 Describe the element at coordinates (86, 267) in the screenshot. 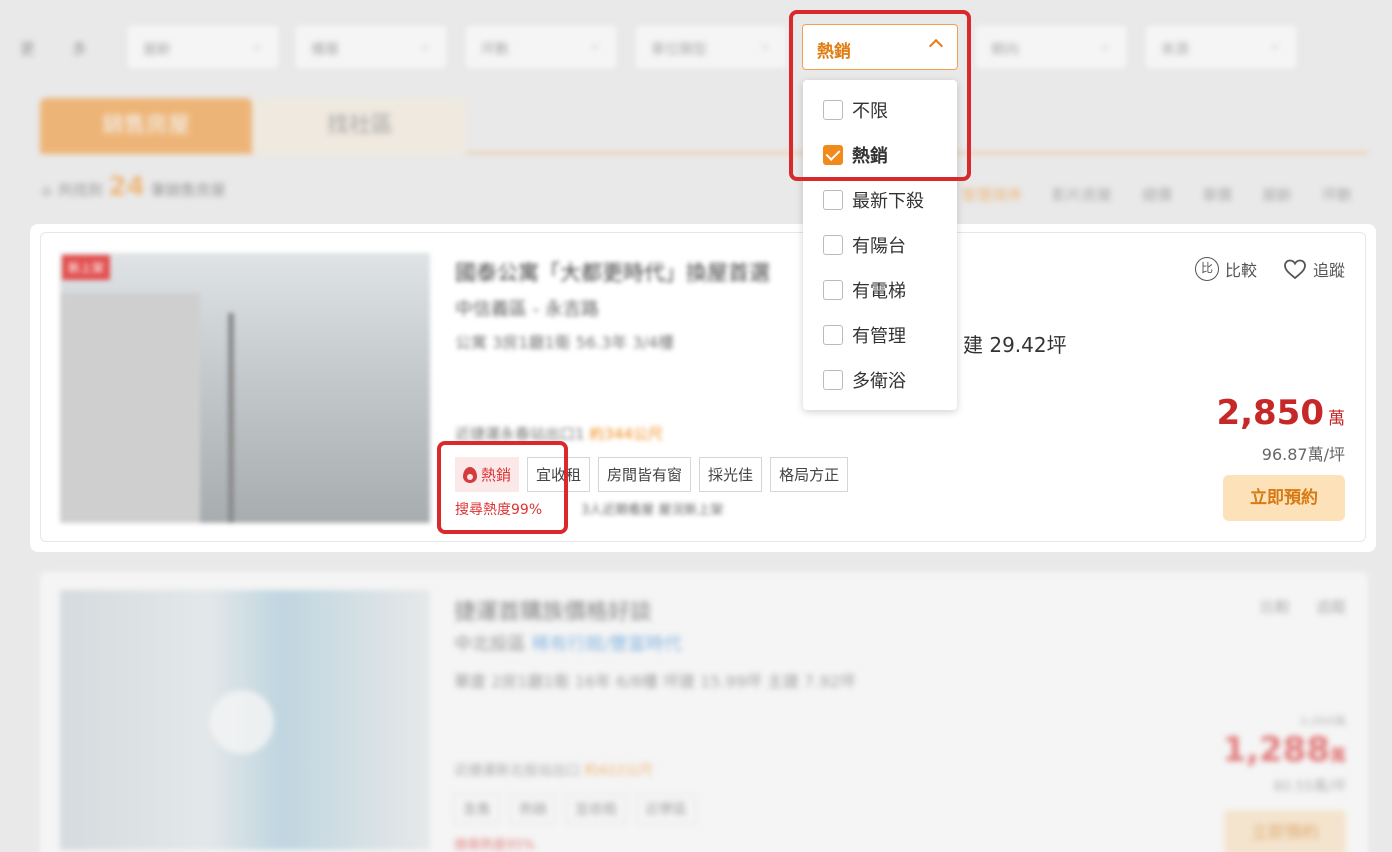

I see `new-listing-badge: 新上架` at that location.